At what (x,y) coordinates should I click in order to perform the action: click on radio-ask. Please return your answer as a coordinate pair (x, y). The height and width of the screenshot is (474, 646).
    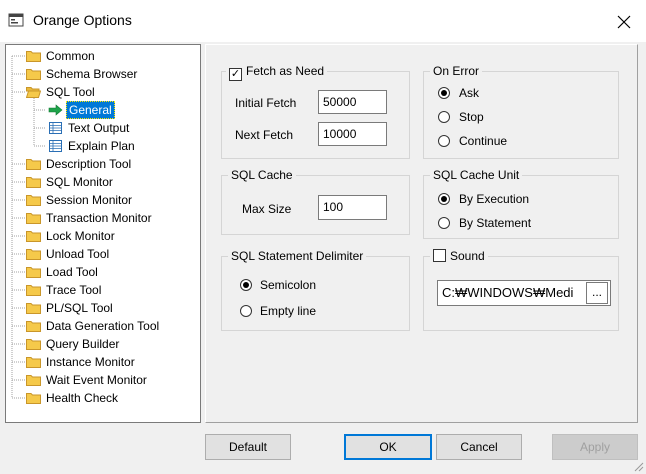
    Looking at the image, I should click on (444, 93).